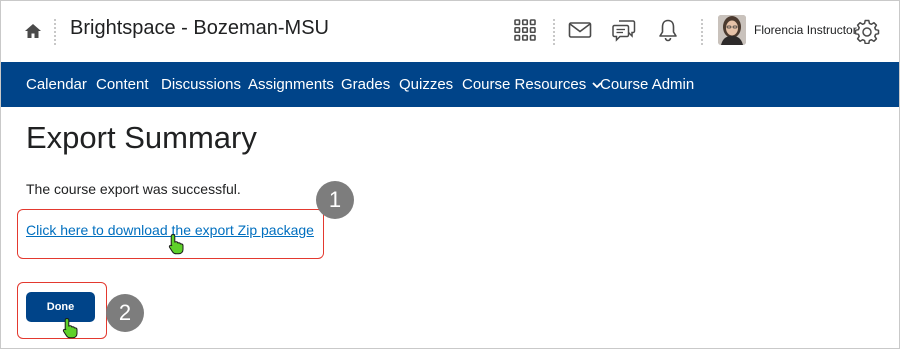  Describe the element at coordinates (867, 31) in the screenshot. I see `gear-icon` at that location.